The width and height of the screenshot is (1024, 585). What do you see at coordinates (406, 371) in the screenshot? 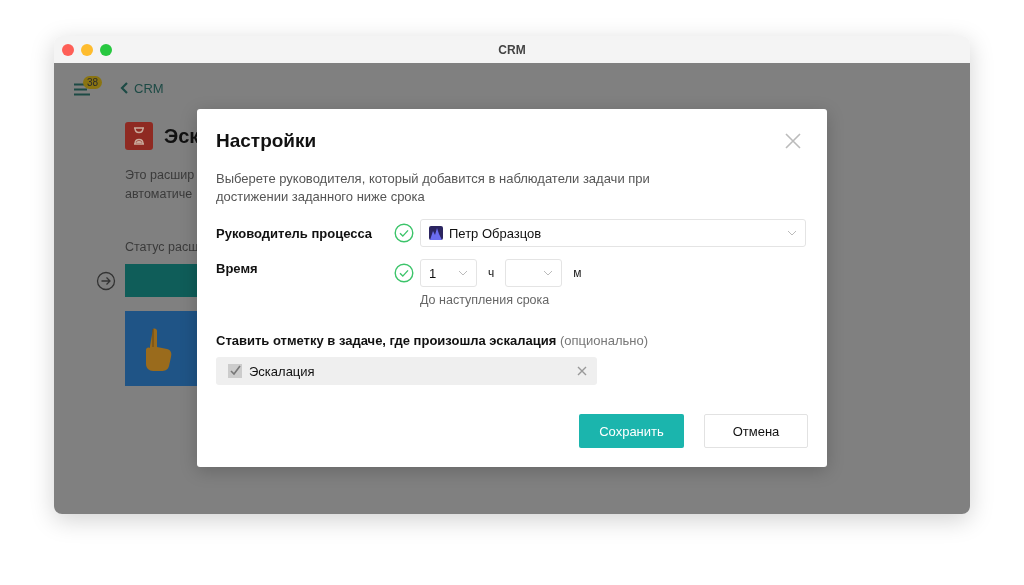
I see `tag-field: Эскалация` at bounding box center [406, 371].